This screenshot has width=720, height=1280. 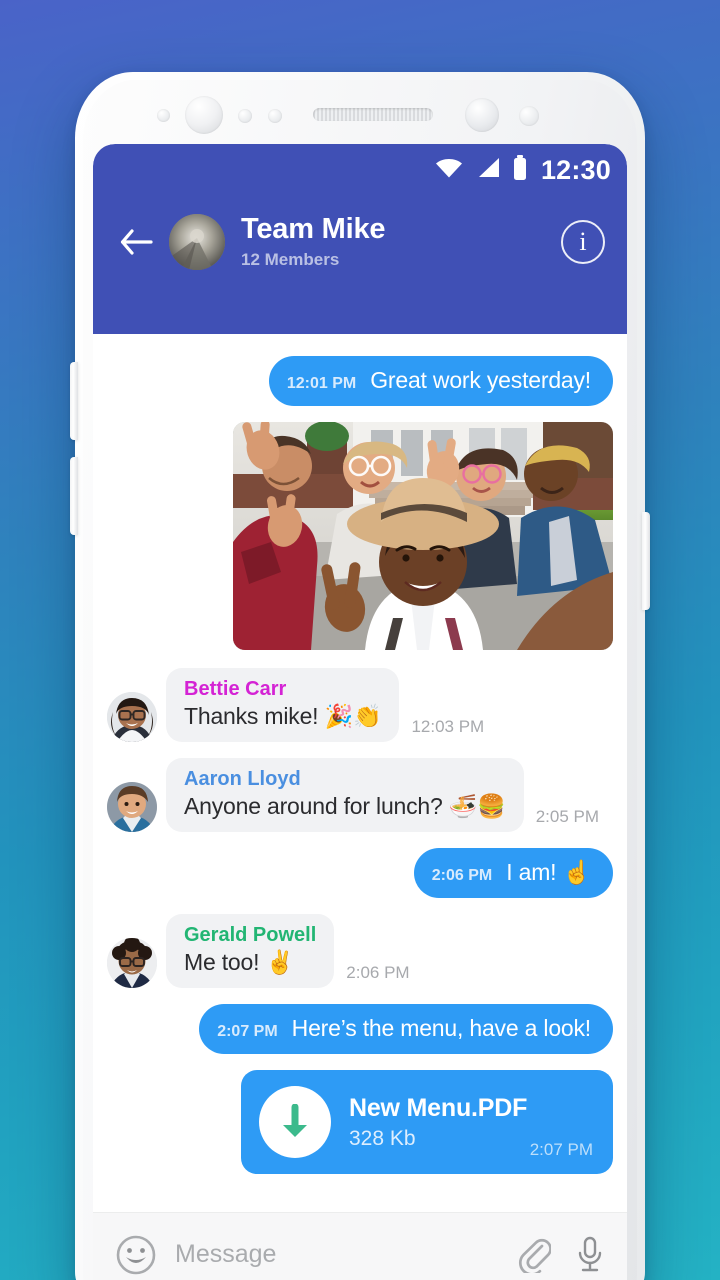 What do you see at coordinates (132, 807) in the screenshot?
I see `avatar-aaron-lloyd` at bounding box center [132, 807].